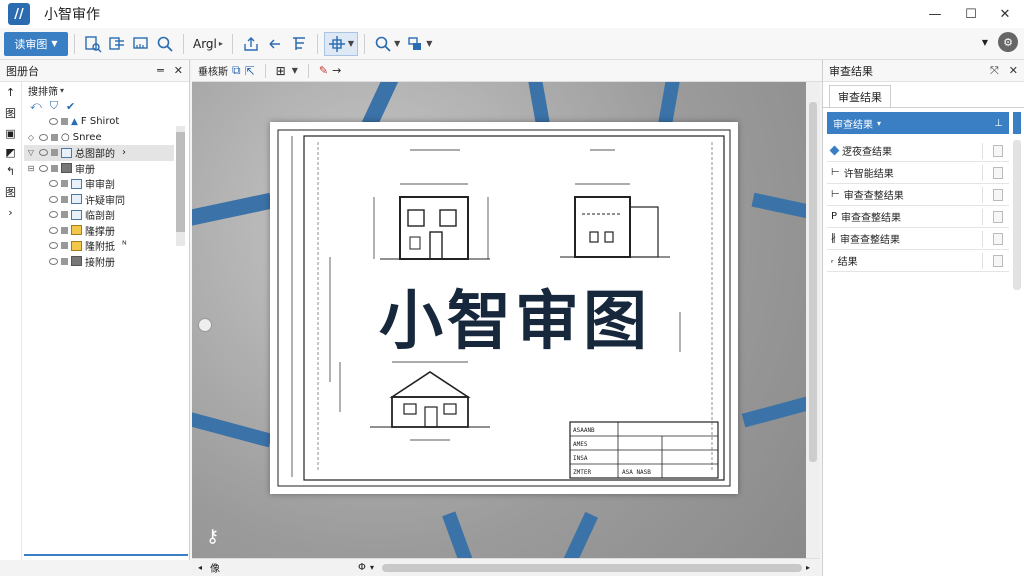 Image resolution: width=1024 pixels, height=576 pixels. Describe the element at coordinates (918, 173) in the screenshot. I see `result-item: ⊢ 许智能结果` at that location.